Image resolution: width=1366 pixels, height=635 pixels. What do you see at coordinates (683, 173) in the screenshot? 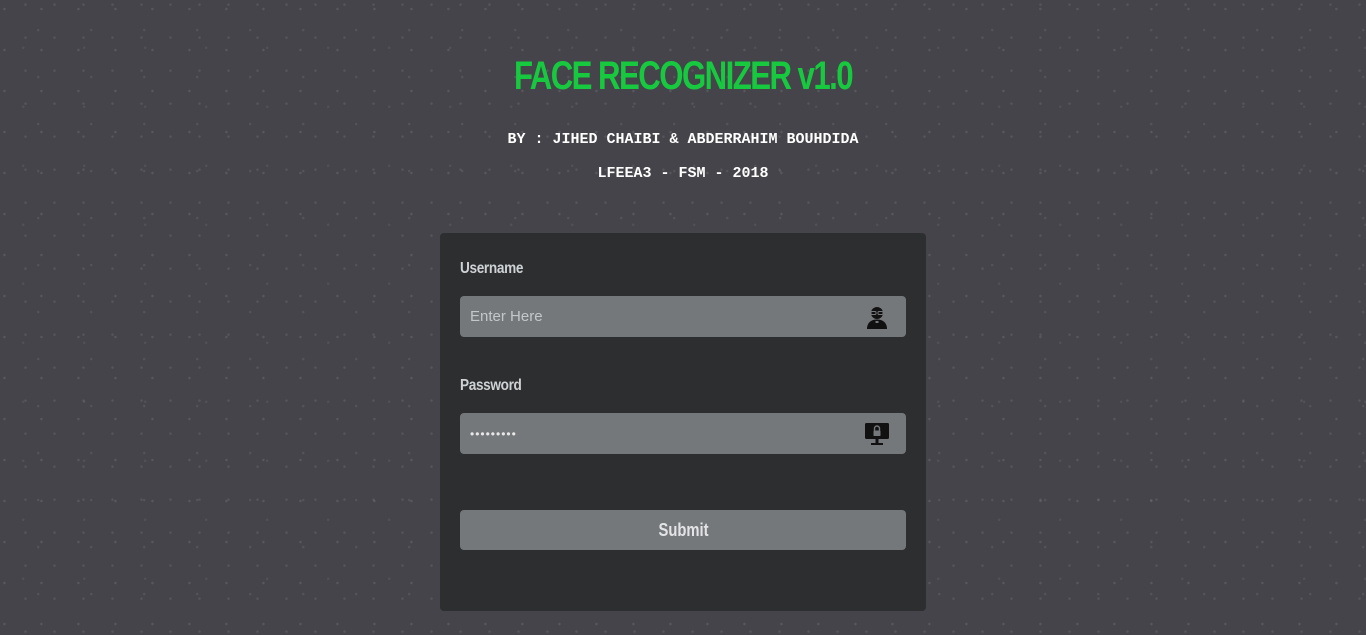
I see `course-credit: LFEEA3 - FSM - 2018` at bounding box center [683, 173].